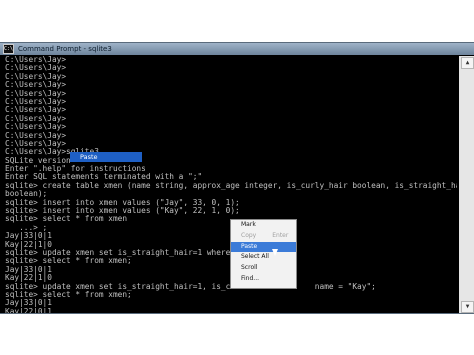  Describe the element at coordinates (65, 49) in the screenshot. I see `window-title: Command Prompt - sqlite3` at that location.